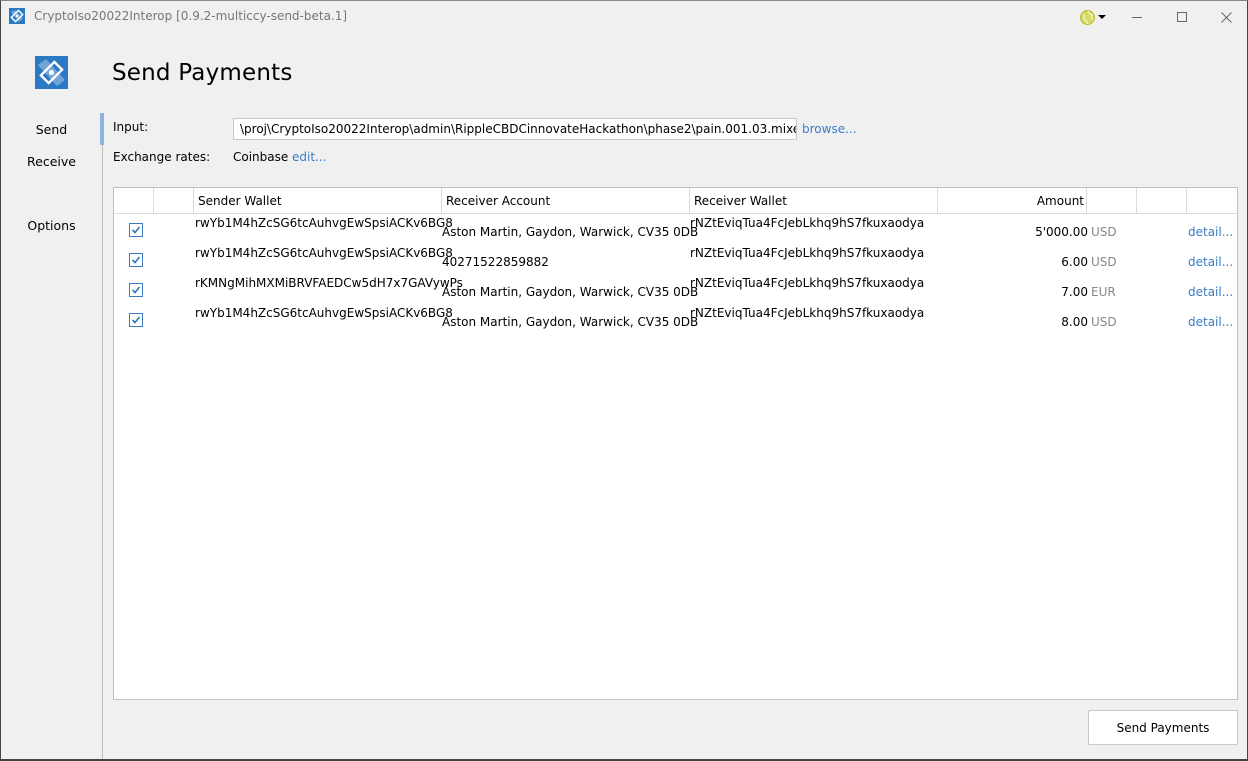 Image resolution: width=1248 pixels, height=761 pixels. I want to click on maximize-button, so click(1182, 17).